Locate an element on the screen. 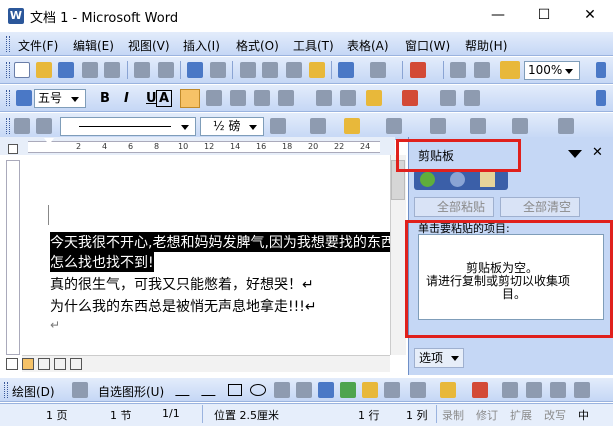  menu-insert: 插入(I) is located at coordinates (201, 45).